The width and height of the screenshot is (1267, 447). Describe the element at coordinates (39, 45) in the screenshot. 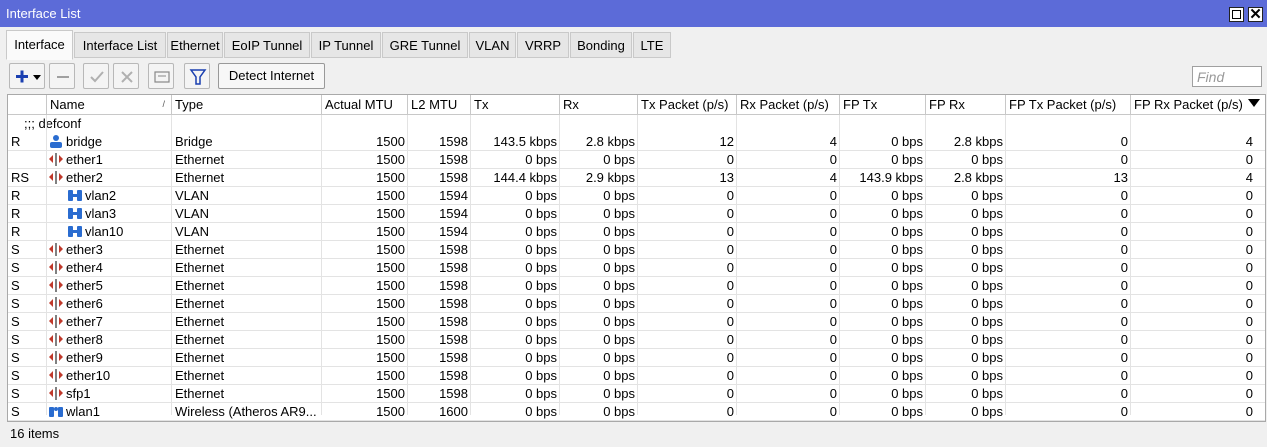

I see `tab-interface: Interface` at that location.